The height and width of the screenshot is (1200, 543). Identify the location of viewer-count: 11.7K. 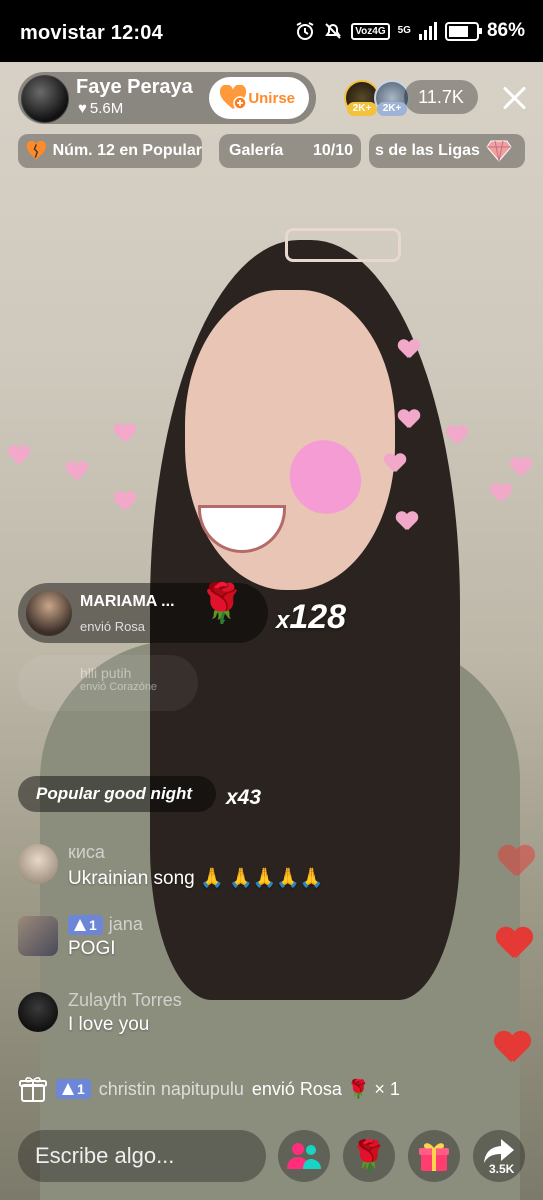
(441, 97).